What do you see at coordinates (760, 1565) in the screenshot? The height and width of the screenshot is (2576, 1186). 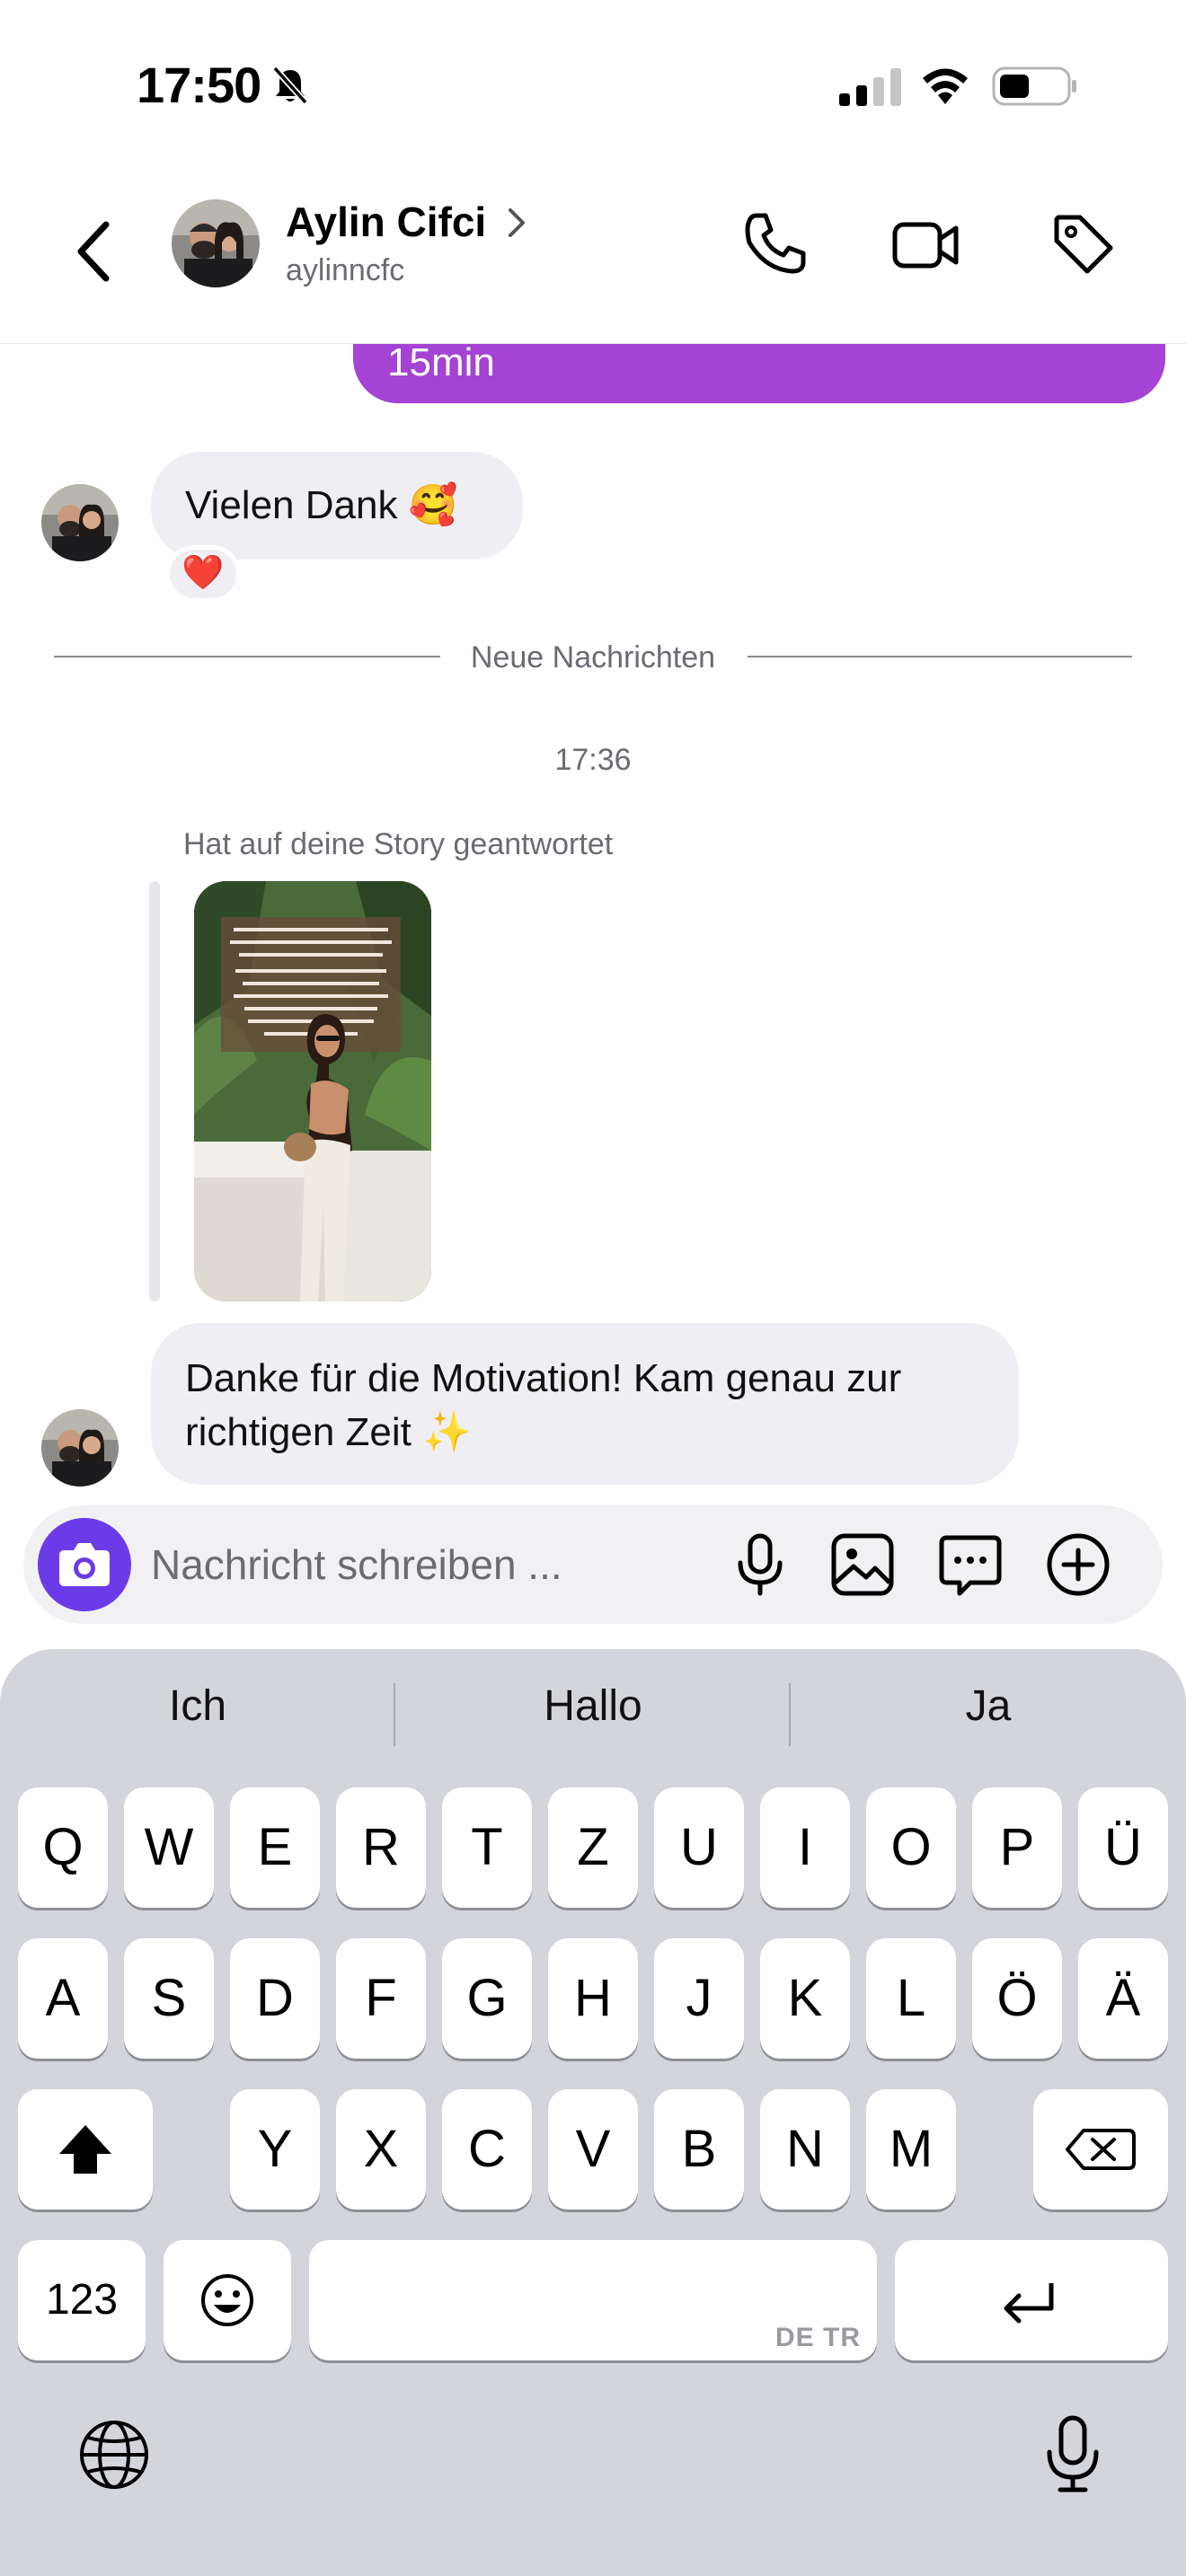 I see `microphone-icon` at bounding box center [760, 1565].